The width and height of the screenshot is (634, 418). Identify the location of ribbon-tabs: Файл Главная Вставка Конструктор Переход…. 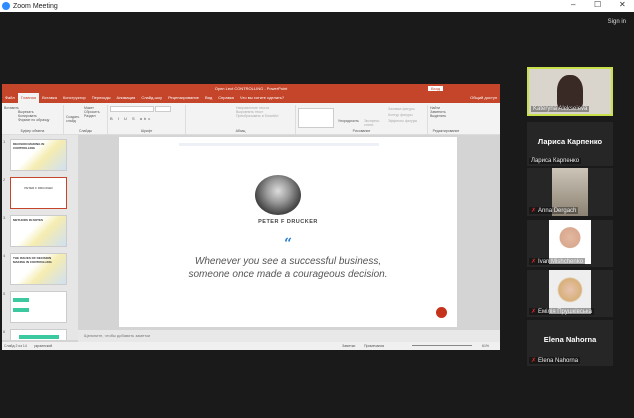
(251, 98).